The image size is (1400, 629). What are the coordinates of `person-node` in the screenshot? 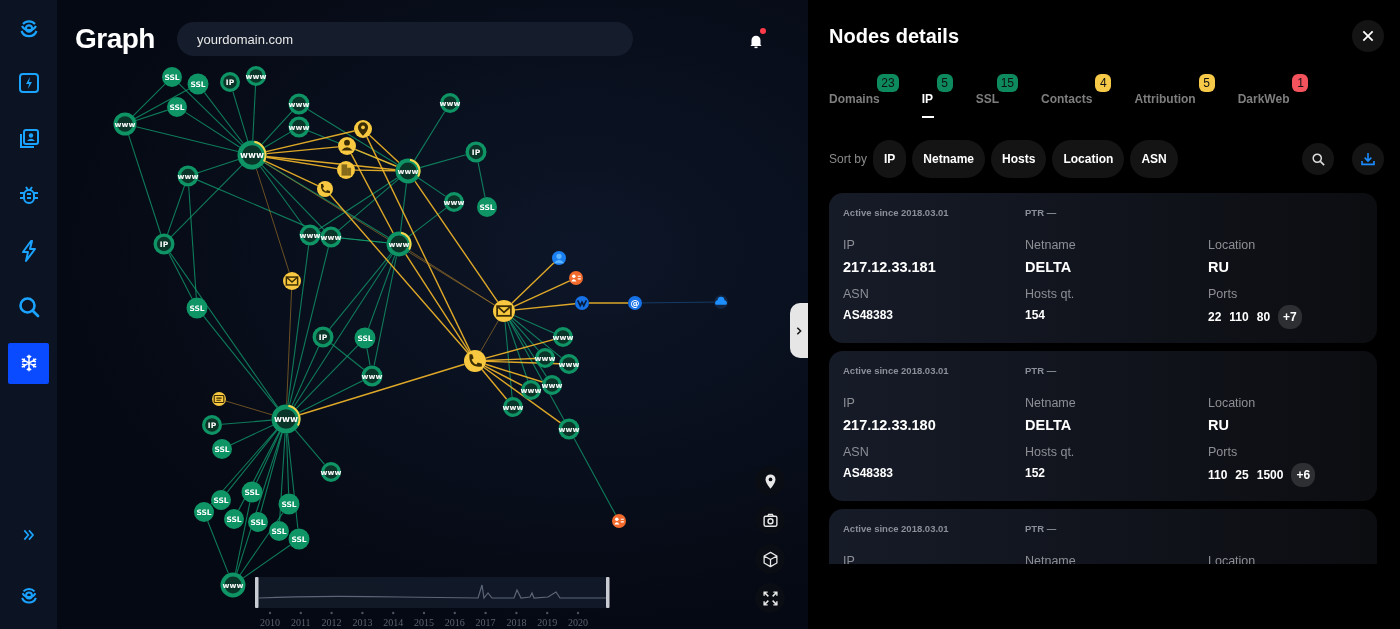 It's located at (347, 146).